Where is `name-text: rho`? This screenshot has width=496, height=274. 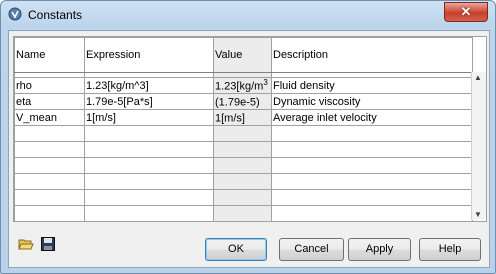 name-text: rho is located at coordinates (24, 85).